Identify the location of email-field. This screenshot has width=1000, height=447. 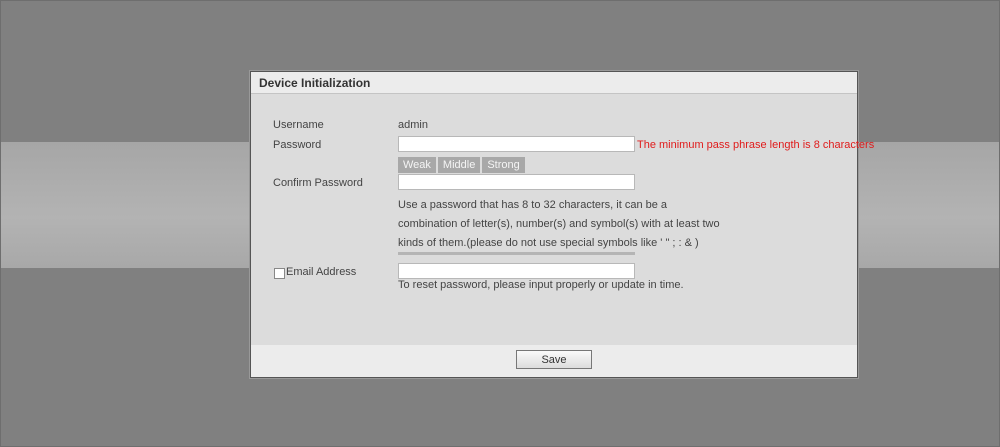
(516, 271).